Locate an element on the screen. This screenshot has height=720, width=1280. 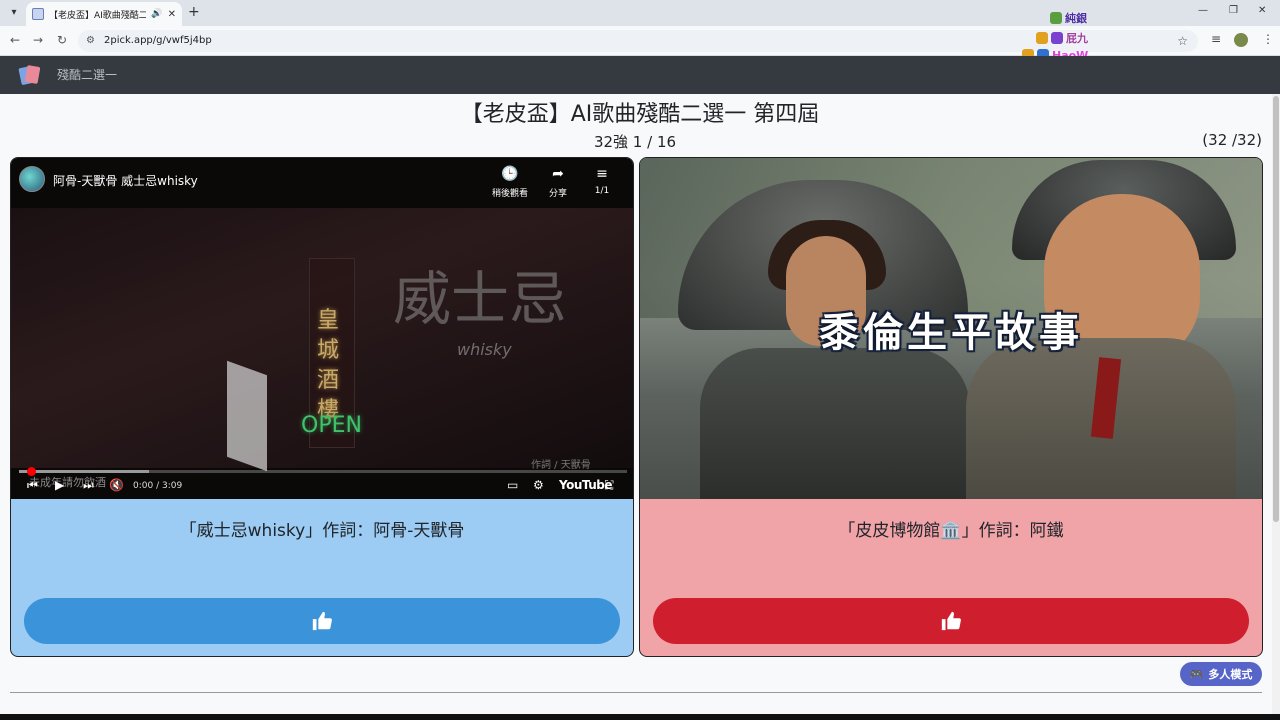
vote-right-button is located at coordinates (951, 621).